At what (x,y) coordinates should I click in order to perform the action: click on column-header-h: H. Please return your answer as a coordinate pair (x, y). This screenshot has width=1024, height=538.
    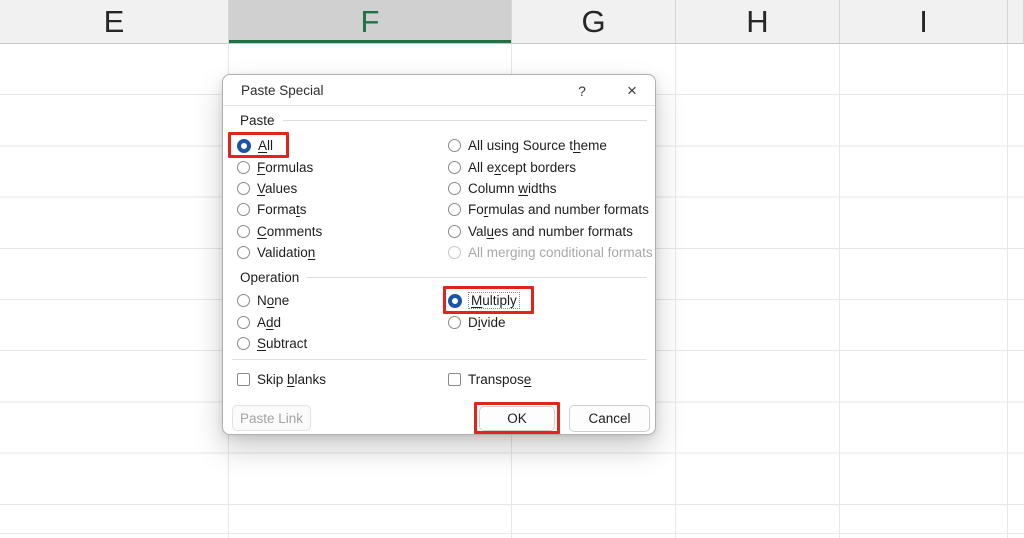
    Looking at the image, I should click on (758, 22).